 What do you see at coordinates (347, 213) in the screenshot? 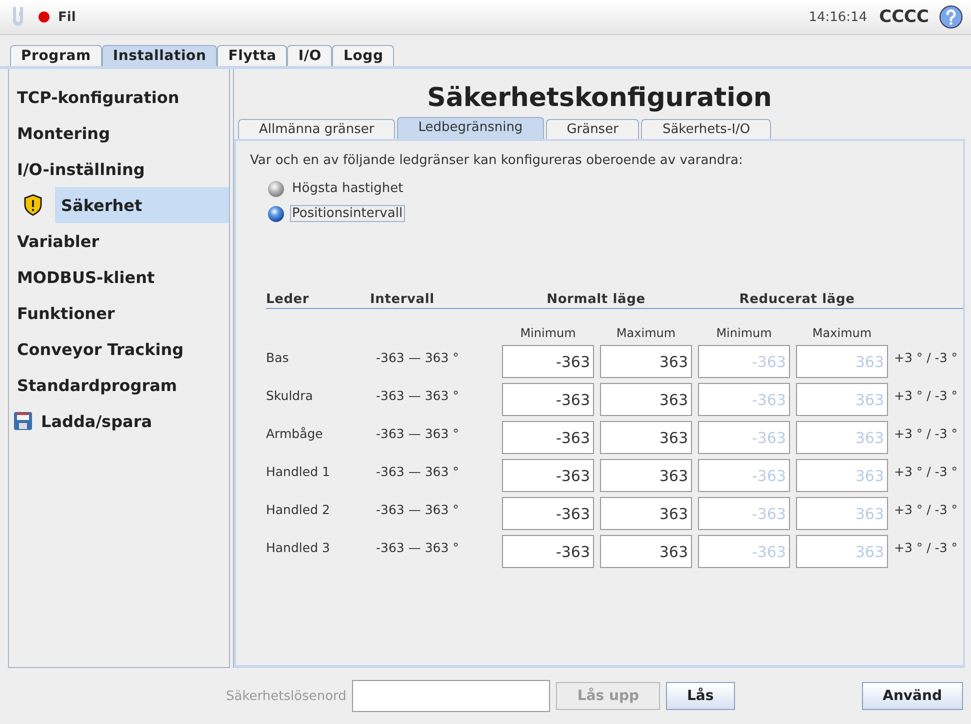
I see `option-label: Positionsintervall` at bounding box center [347, 213].